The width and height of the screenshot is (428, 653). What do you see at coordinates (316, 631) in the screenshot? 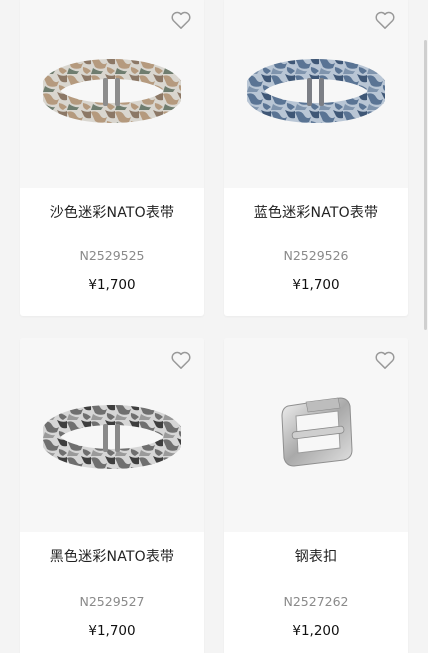
I see `product-price: ¥1,200` at bounding box center [316, 631].